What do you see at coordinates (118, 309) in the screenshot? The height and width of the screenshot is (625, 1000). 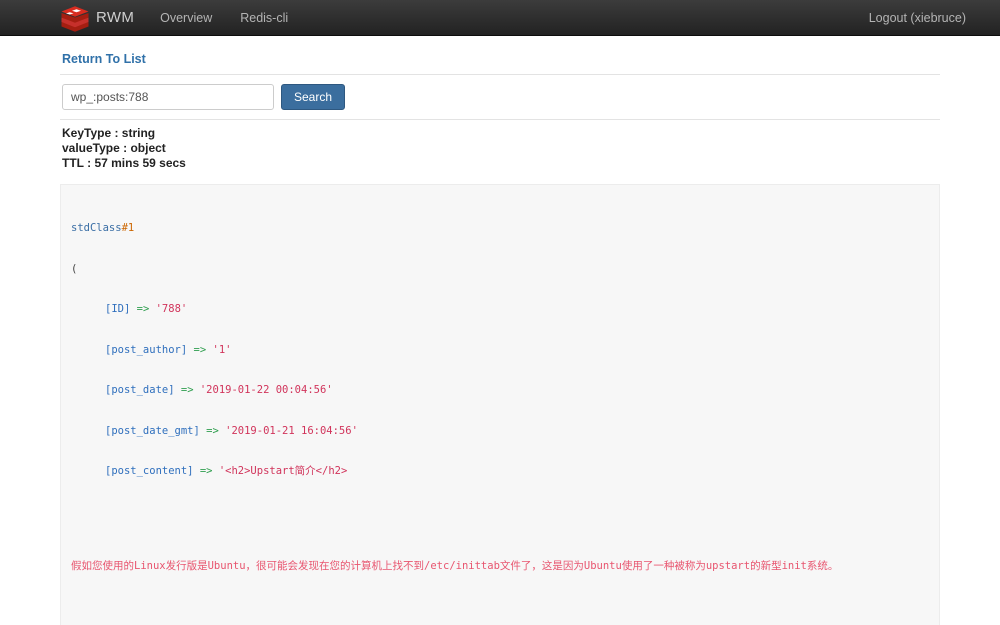 I see `dump-field-key: [ID]` at bounding box center [118, 309].